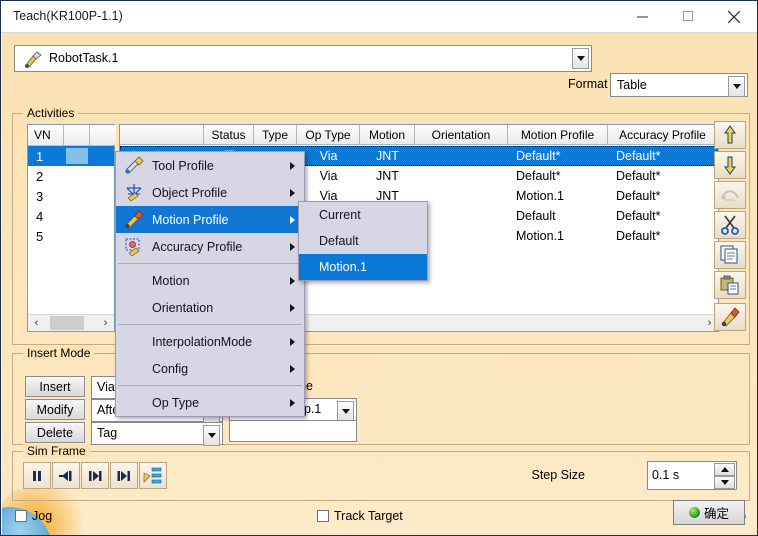 Image resolution: width=758 pixels, height=536 pixels. I want to click on tag-group-dropdown-arrow, so click(345, 411).